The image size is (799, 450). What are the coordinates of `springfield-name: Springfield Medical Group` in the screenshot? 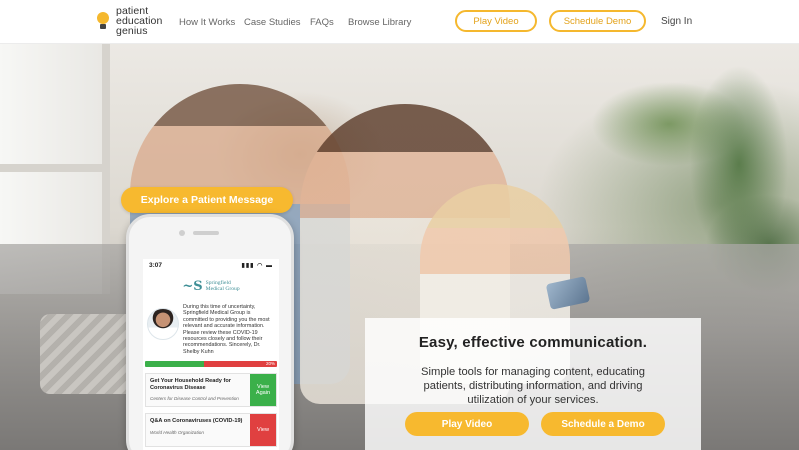 It's located at (223, 286).